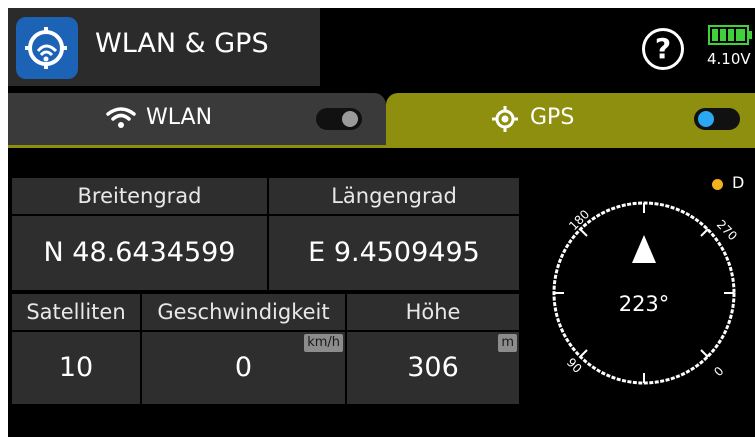  I want to click on latitude-header-label: Breitengrad, so click(139, 196).